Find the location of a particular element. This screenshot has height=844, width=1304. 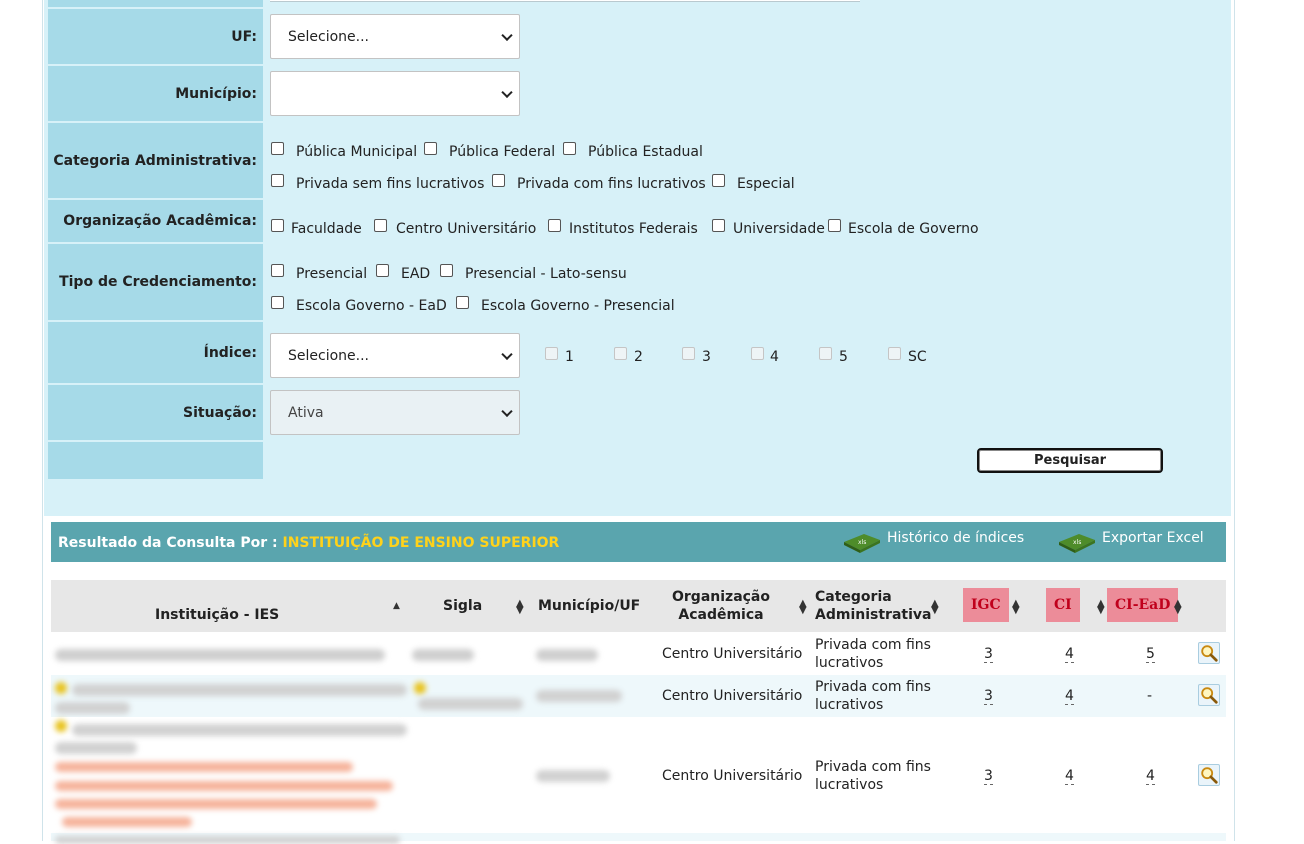

column-header-sigla: Sigla is located at coordinates (462, 606).